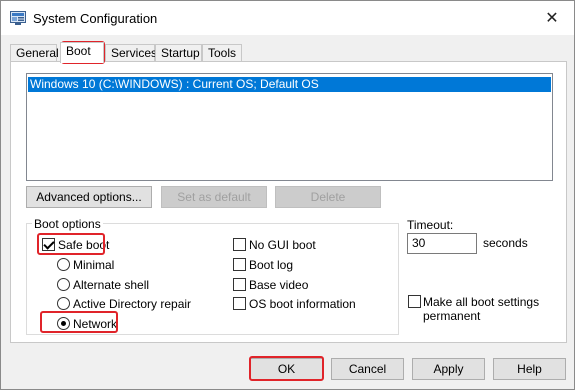 The image size is (575, 390). I want to click on boot-options-label: Boot options, so click(67, 224).